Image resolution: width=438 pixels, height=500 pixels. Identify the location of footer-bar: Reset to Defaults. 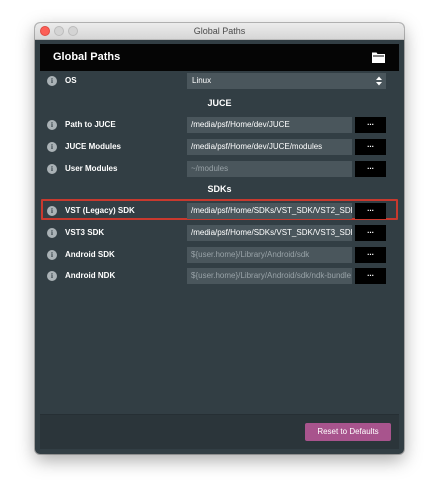
(219, 432).